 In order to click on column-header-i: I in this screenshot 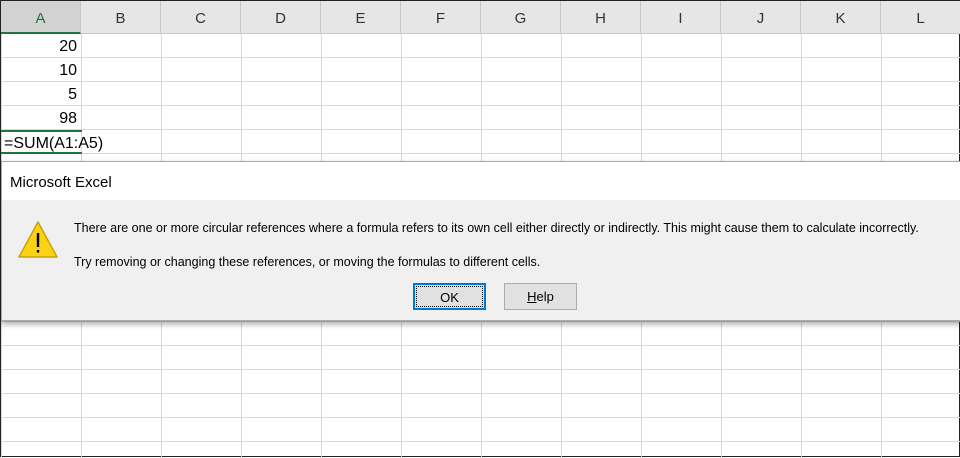, I will do `click(681, 17)`.